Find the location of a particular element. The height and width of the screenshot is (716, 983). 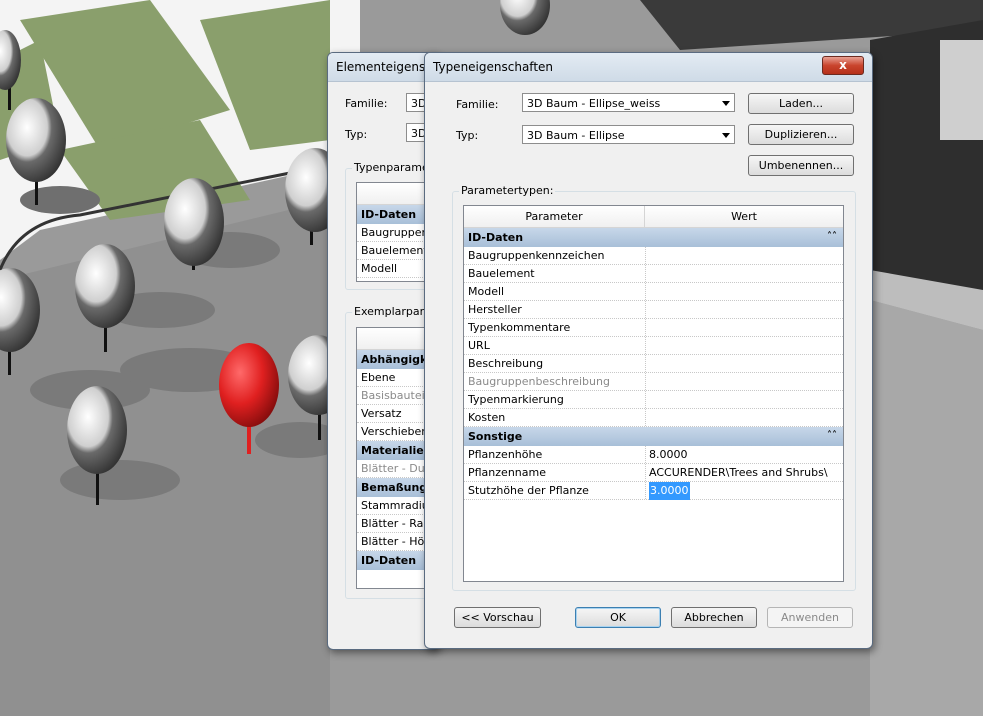

parameter-row: Pflanzenhöhe 8.0000 is located at coordinates (653, 455).